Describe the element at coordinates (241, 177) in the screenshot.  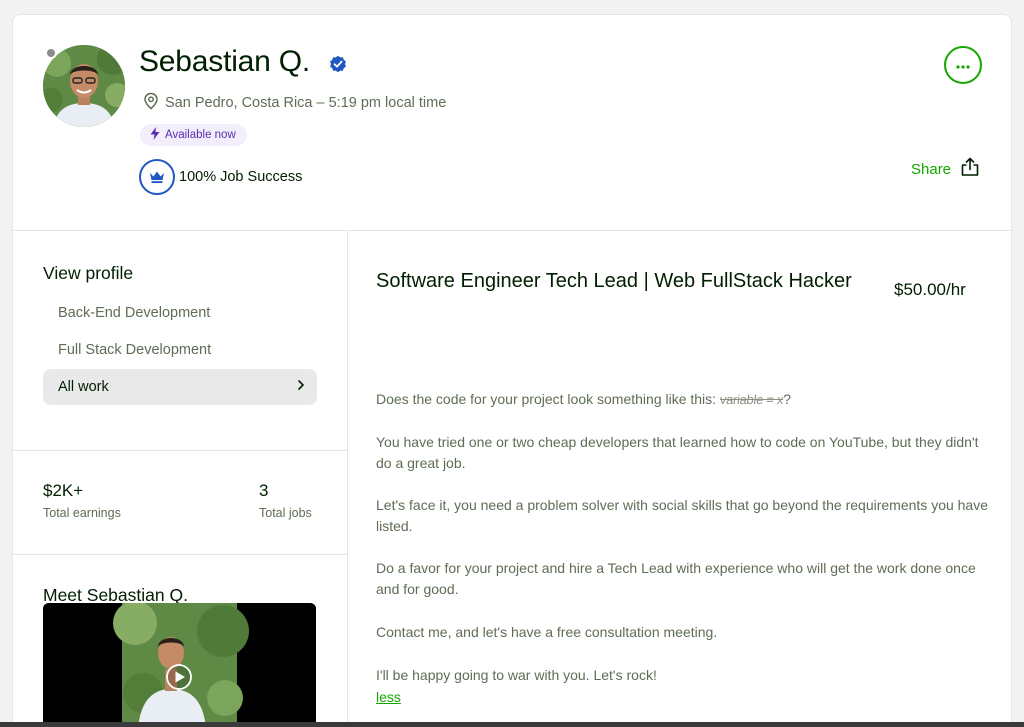
I see `job-success-text: 100% Job Success` at that location.